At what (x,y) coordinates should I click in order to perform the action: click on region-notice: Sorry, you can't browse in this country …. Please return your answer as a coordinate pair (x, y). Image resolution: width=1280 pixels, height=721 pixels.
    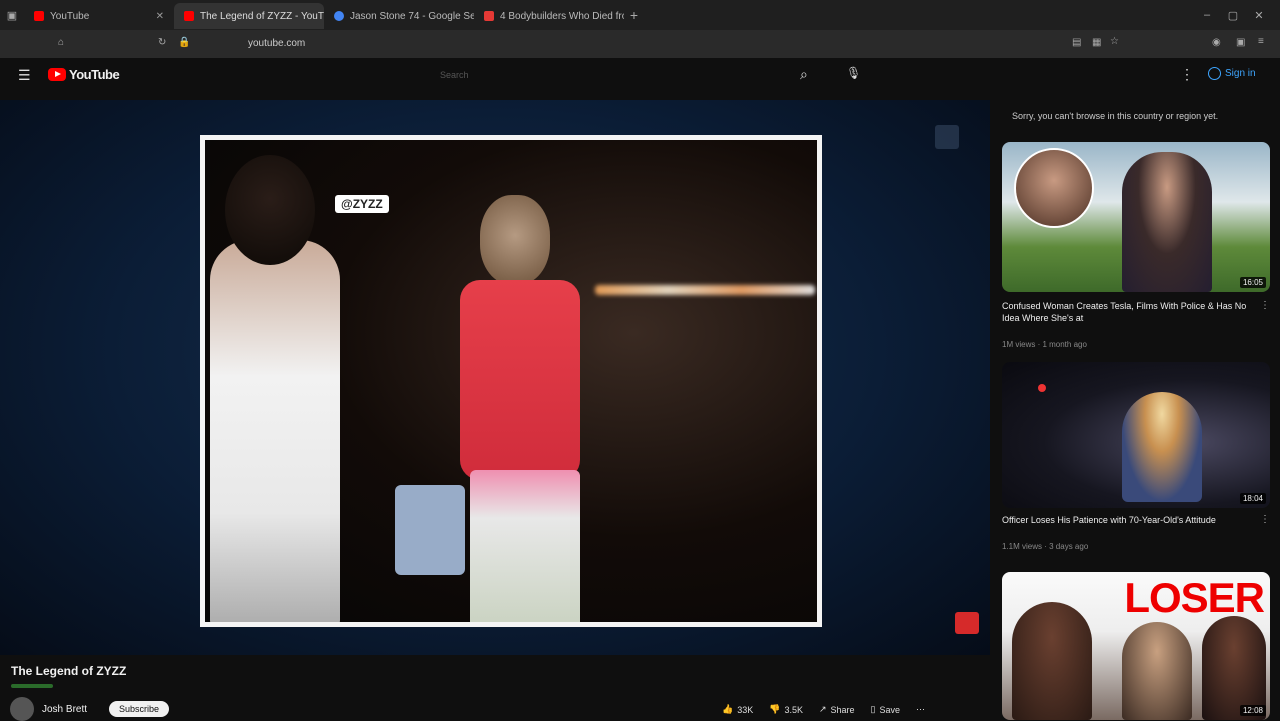
    Looking at the image, I should click on (1115, 116).